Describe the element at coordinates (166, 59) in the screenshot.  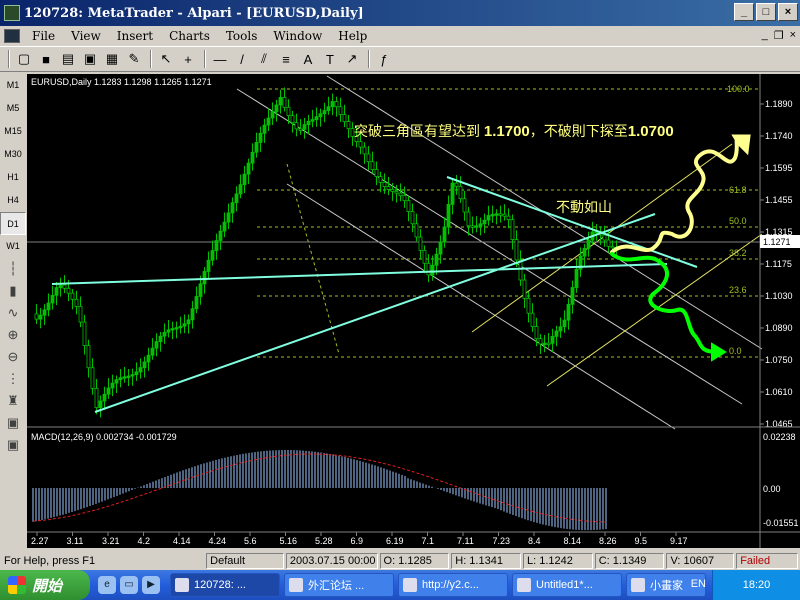
I see `cursor-icon: ↖` at that location.